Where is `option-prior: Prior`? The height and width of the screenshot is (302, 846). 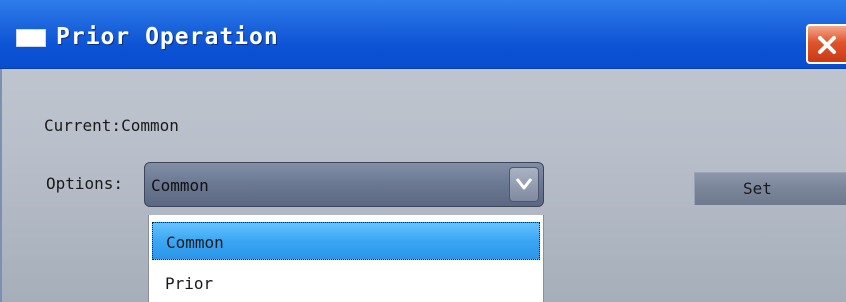
option-prior: Prior is located at coordinates (346, 283).